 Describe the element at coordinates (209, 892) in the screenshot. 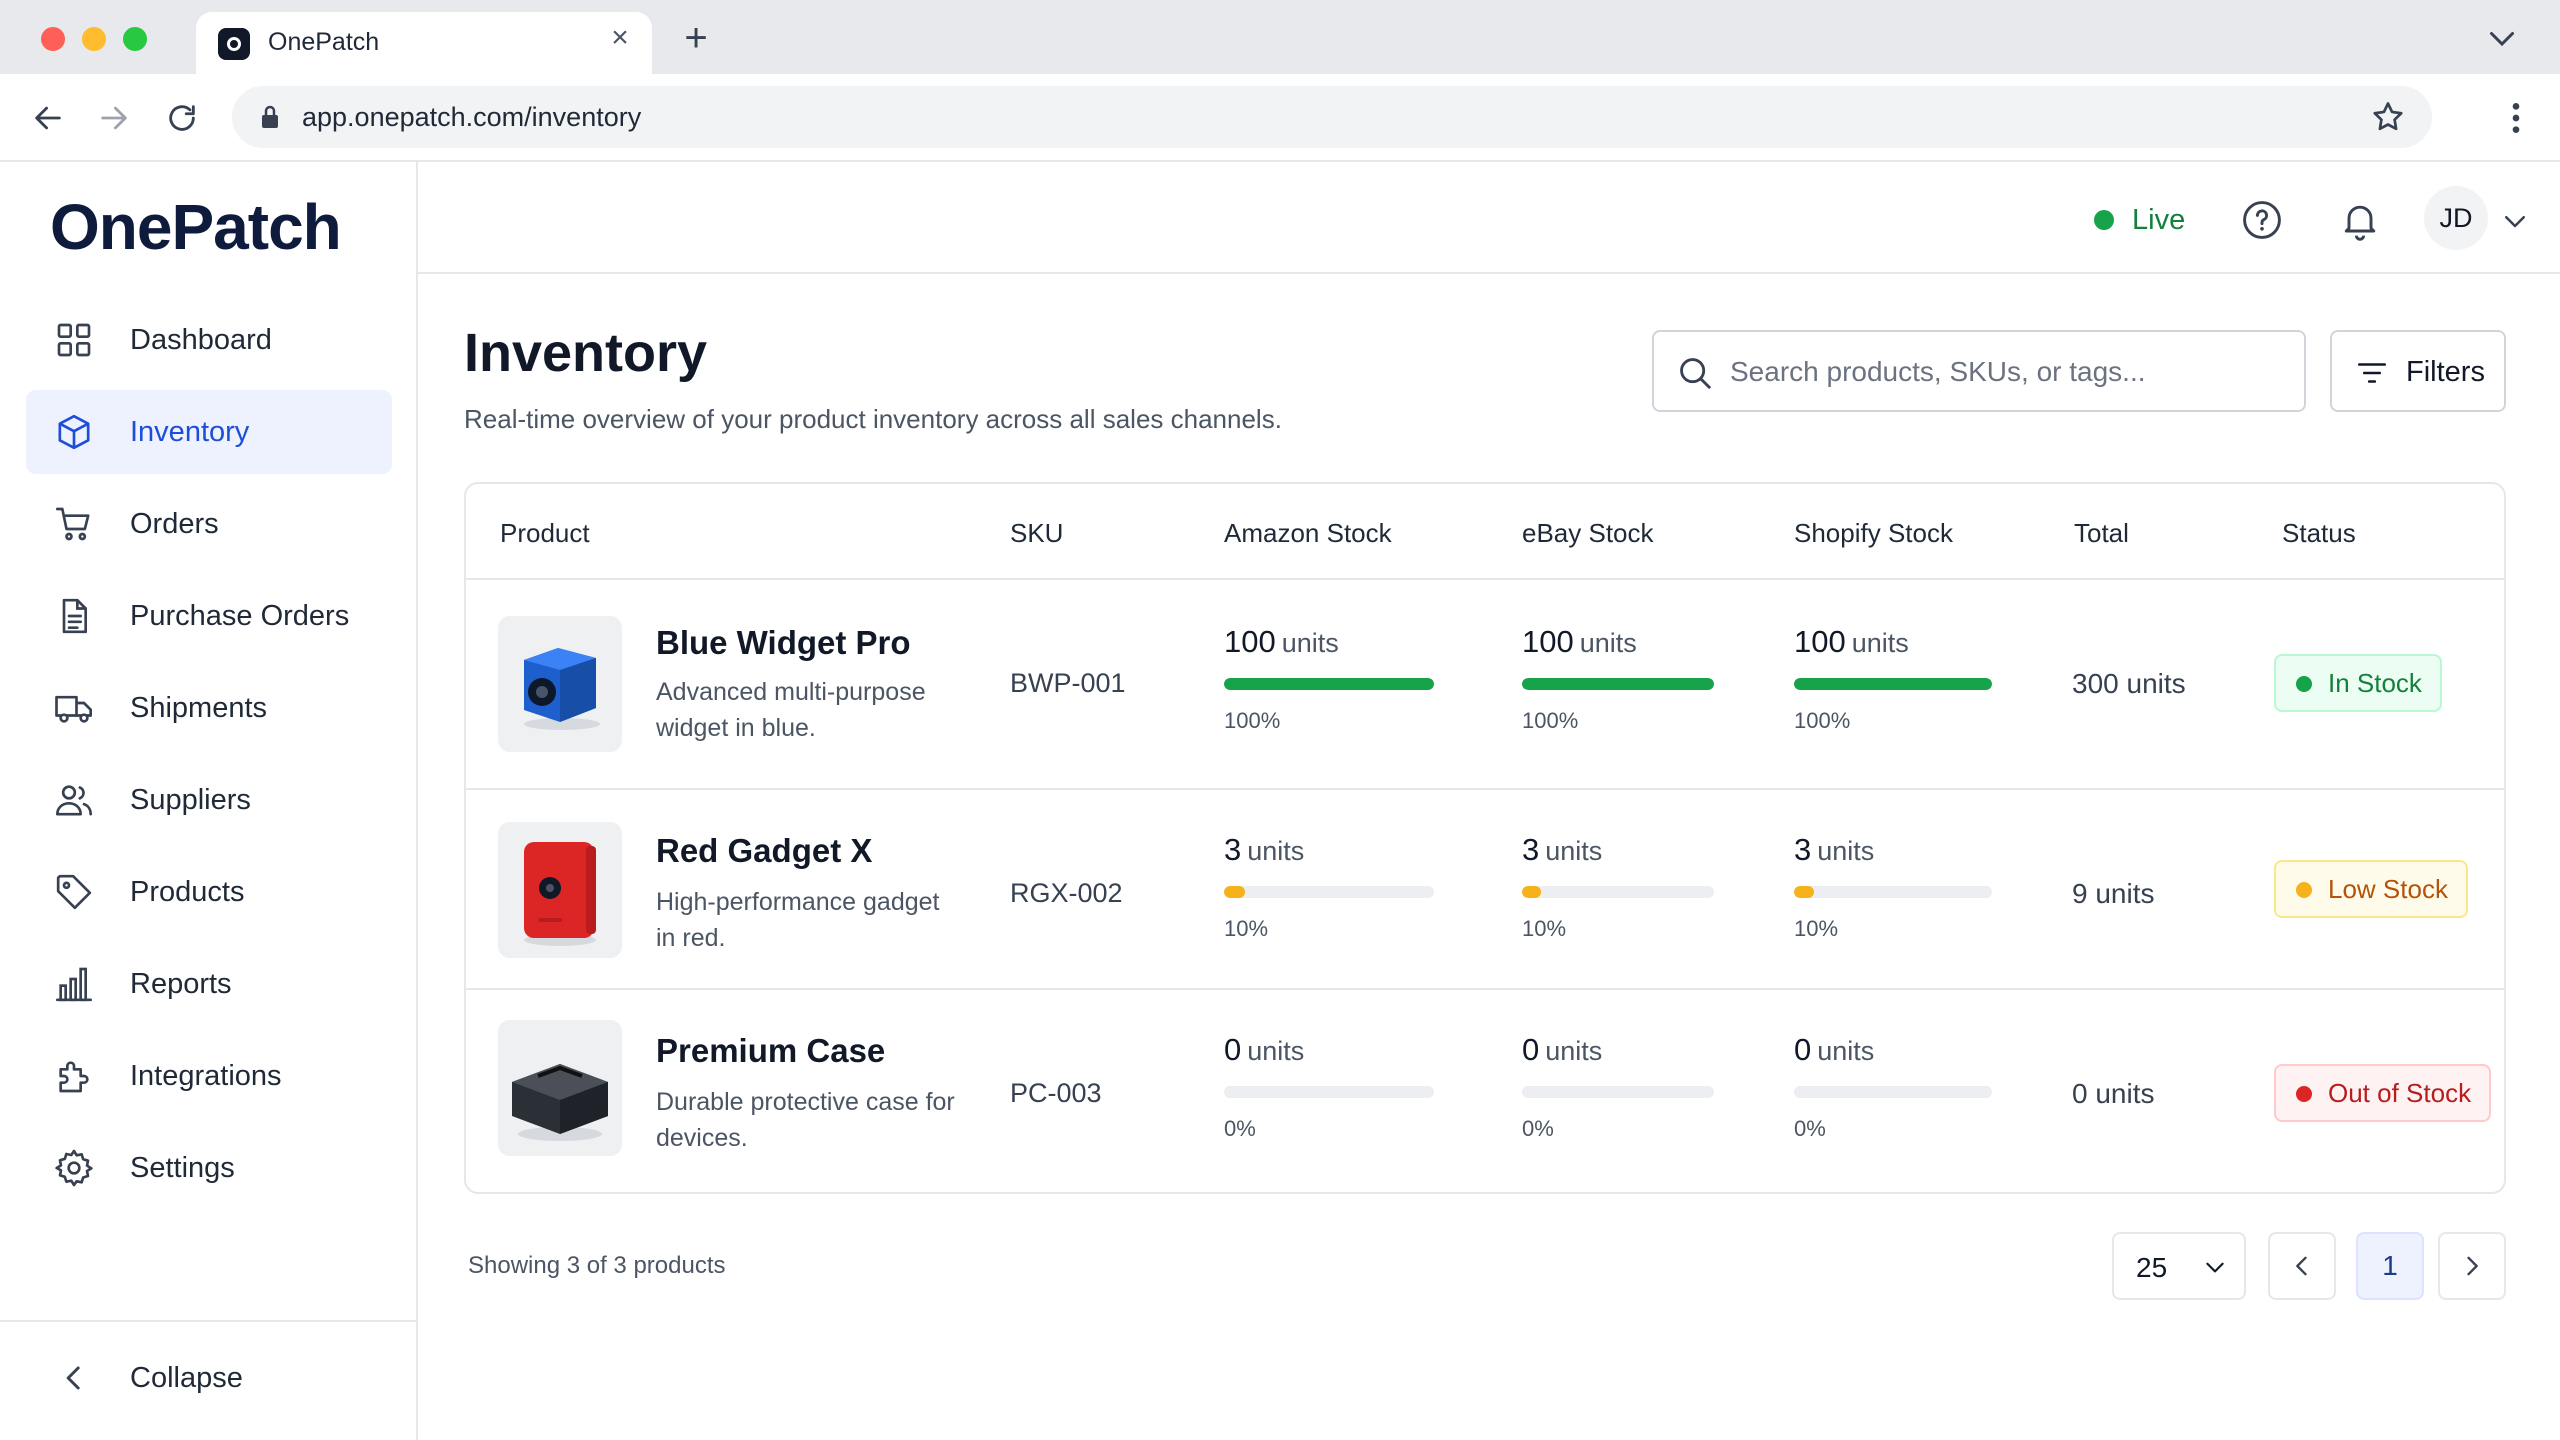

I see `sidebar-item-products: Products` at that location.